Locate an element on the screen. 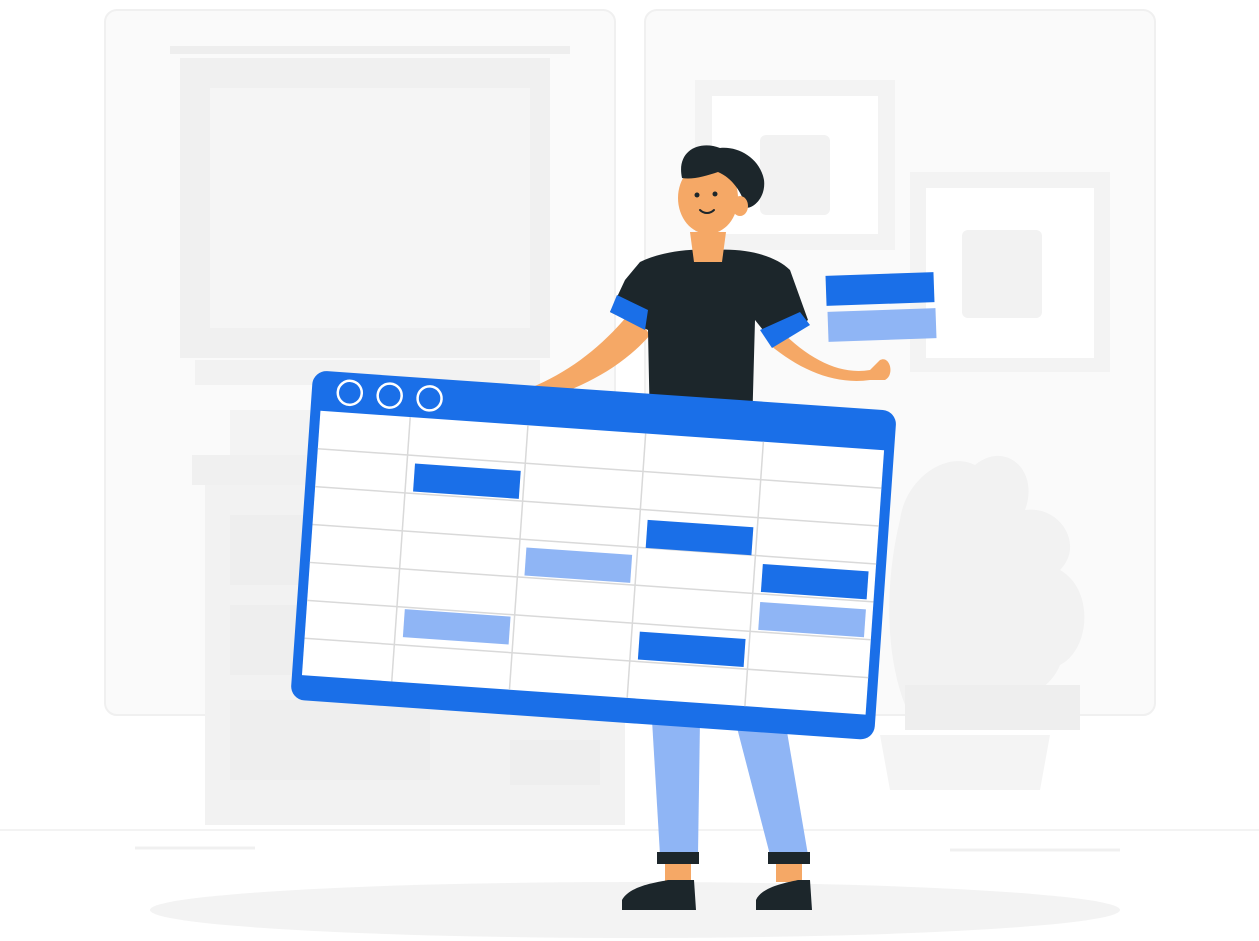 The image size is (1259, 941). leg-right is located at coordinates (771, 787).